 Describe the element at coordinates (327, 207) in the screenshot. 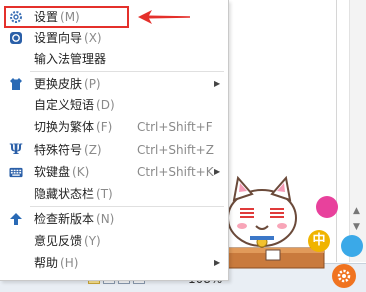

I see `moon-bubble-icon` at that location.